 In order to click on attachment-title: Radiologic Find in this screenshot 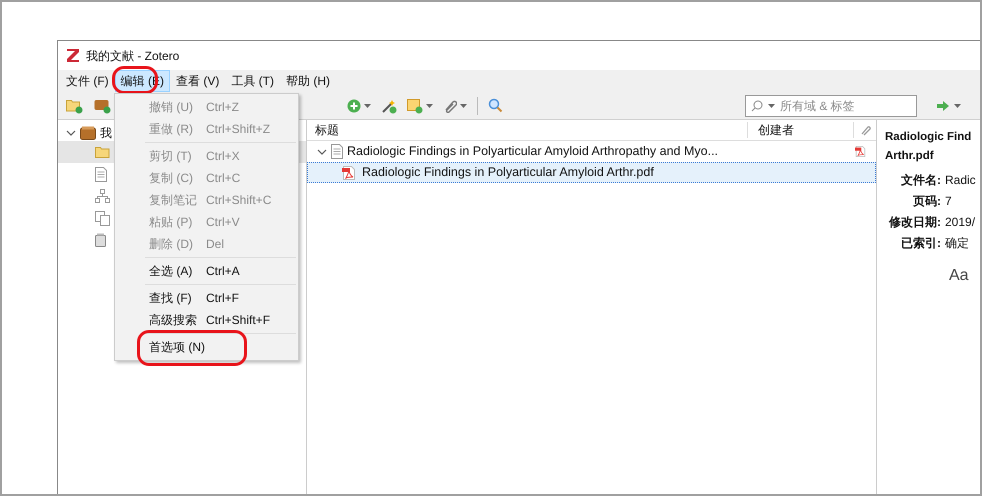, I will do `click(928, 137)`.